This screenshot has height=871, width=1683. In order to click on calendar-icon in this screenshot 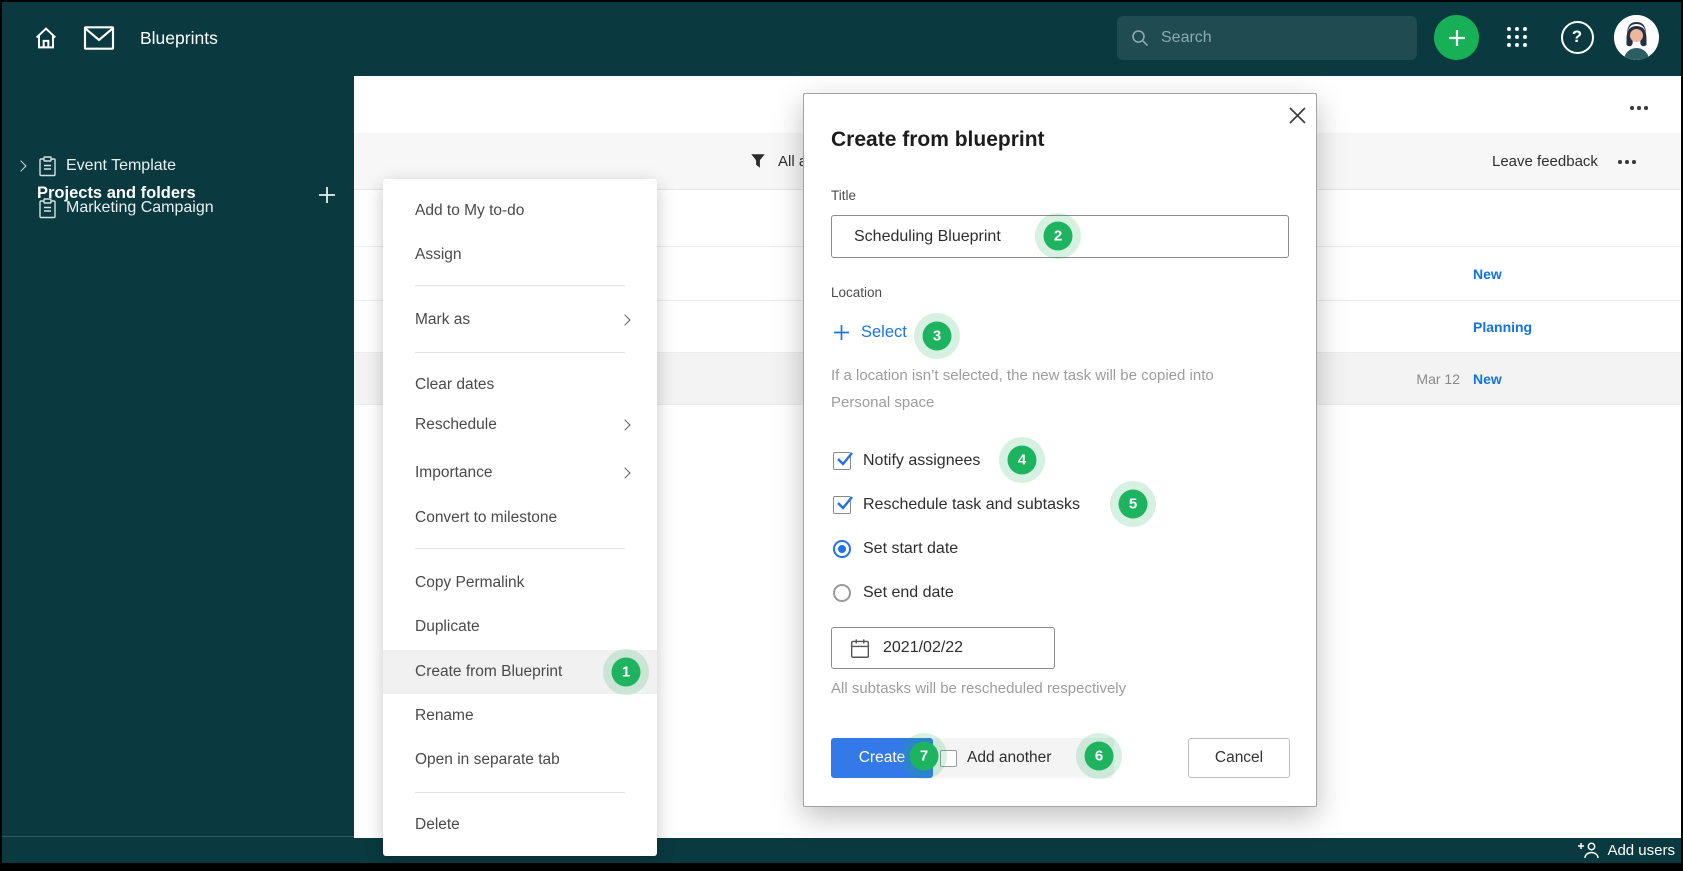, I will do `click(860, 648)`.